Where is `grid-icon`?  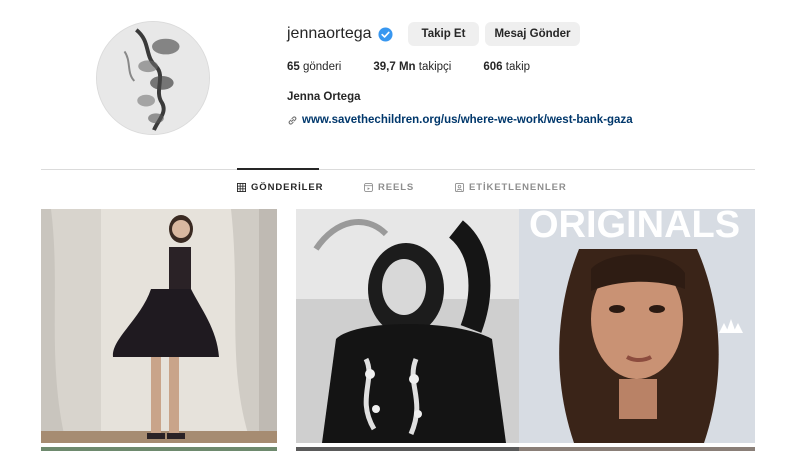 grid-icon is located at coordinates (241, 187).